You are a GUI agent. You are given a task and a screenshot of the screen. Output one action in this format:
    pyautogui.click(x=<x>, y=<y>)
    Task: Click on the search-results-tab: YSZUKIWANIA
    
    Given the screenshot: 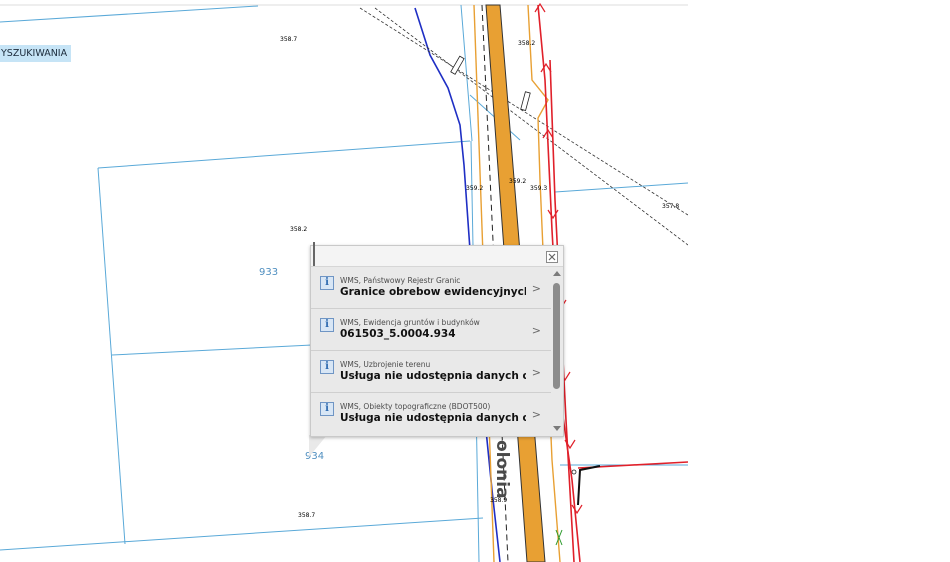 What is the action you would take?
    pyautogui.click(x=36, y=53)
    